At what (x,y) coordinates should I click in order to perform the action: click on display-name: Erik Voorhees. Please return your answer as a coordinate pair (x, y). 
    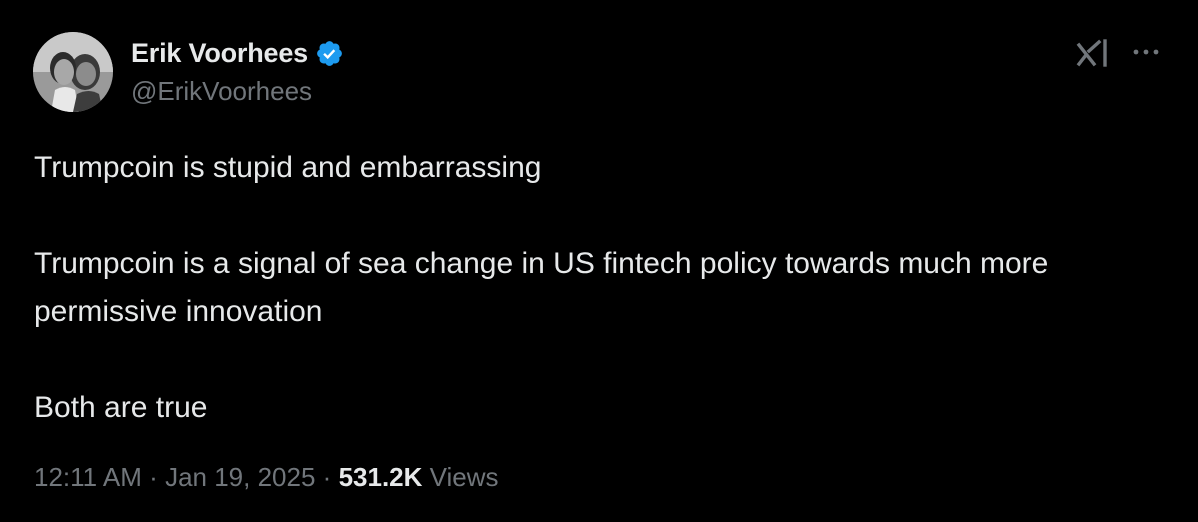
    Looking at the image, I should click on (219, 53).